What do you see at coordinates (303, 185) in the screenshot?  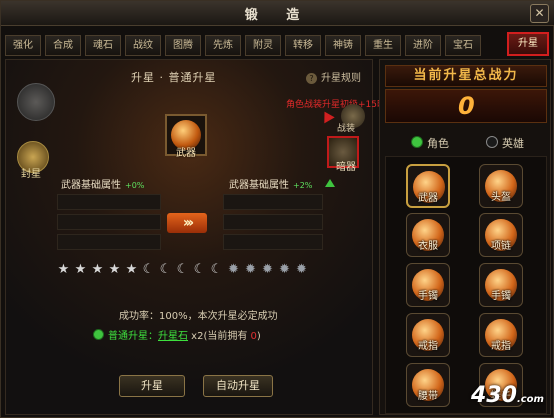 I see `attr-next-pct: +2%` at bounding box center [303, 185].